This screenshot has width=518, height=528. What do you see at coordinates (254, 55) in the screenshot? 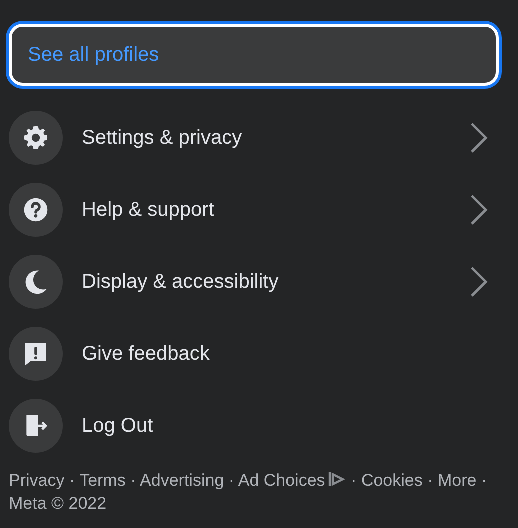
I see `see-all-profiles-button: See all profiles` at bounding box center [254, 55].